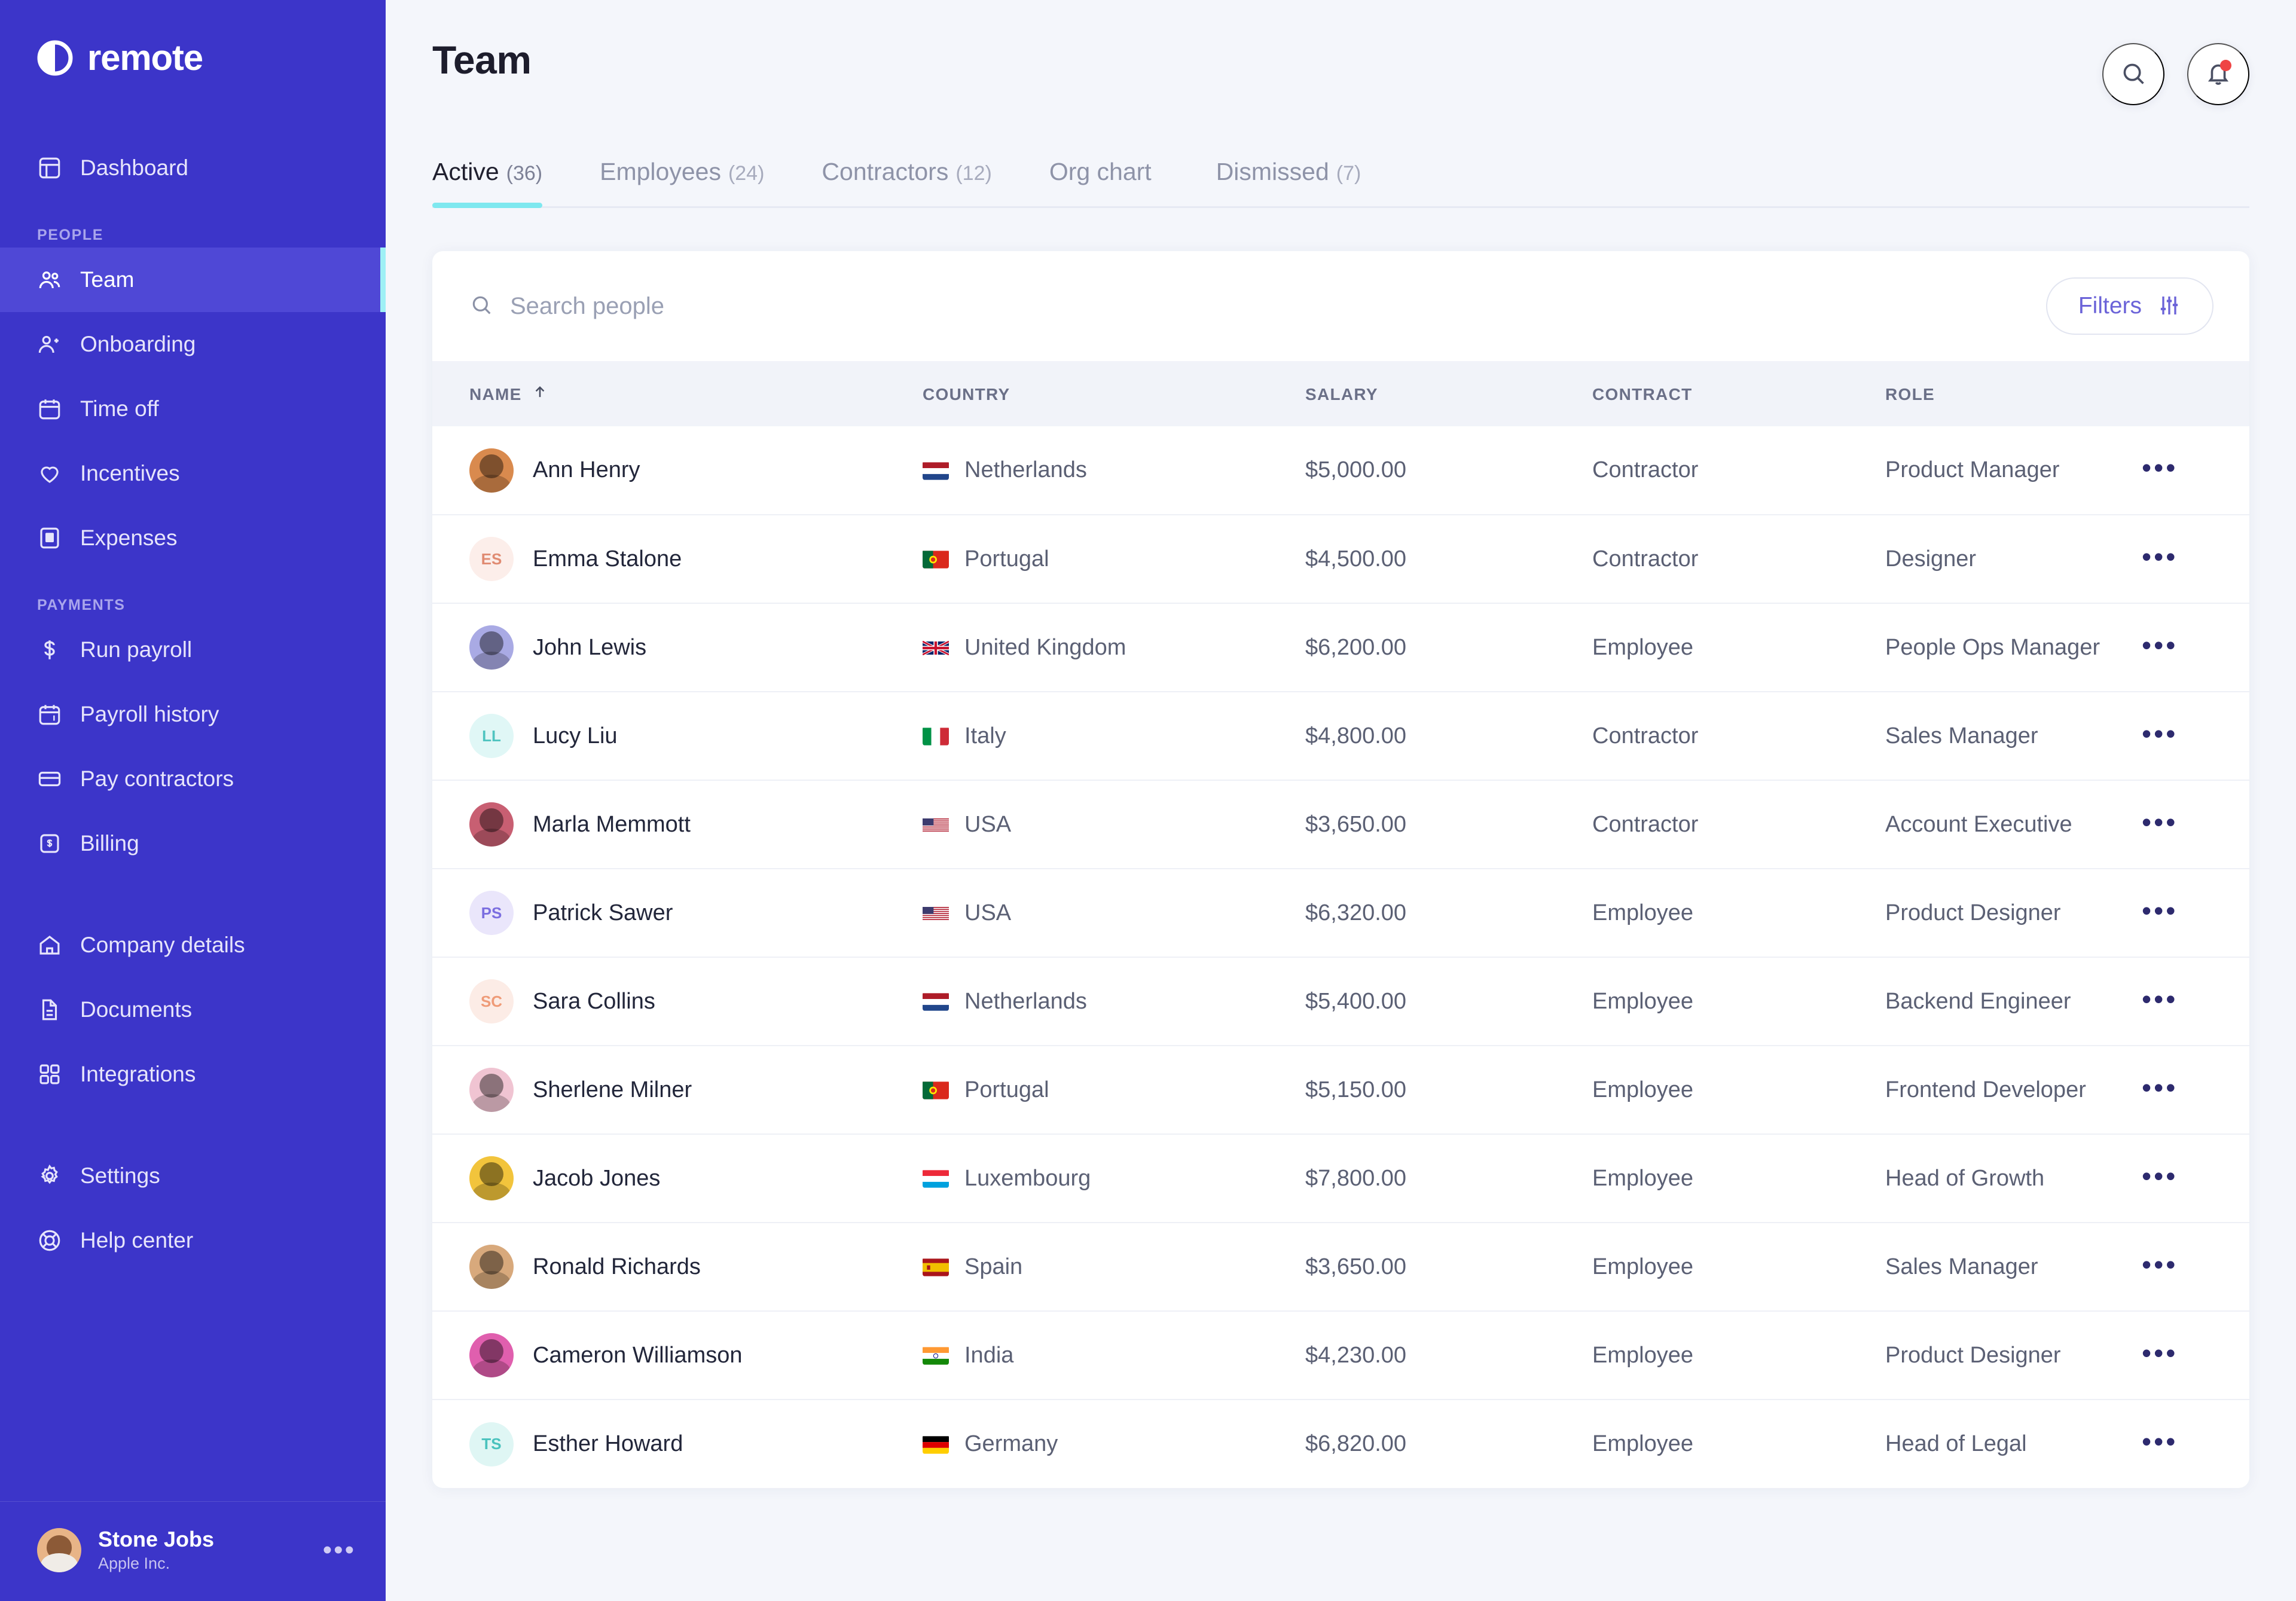  Describe the element at coordinates (2013, 393) in the screenshot. I see `column-header-role: ROLE` at that location.